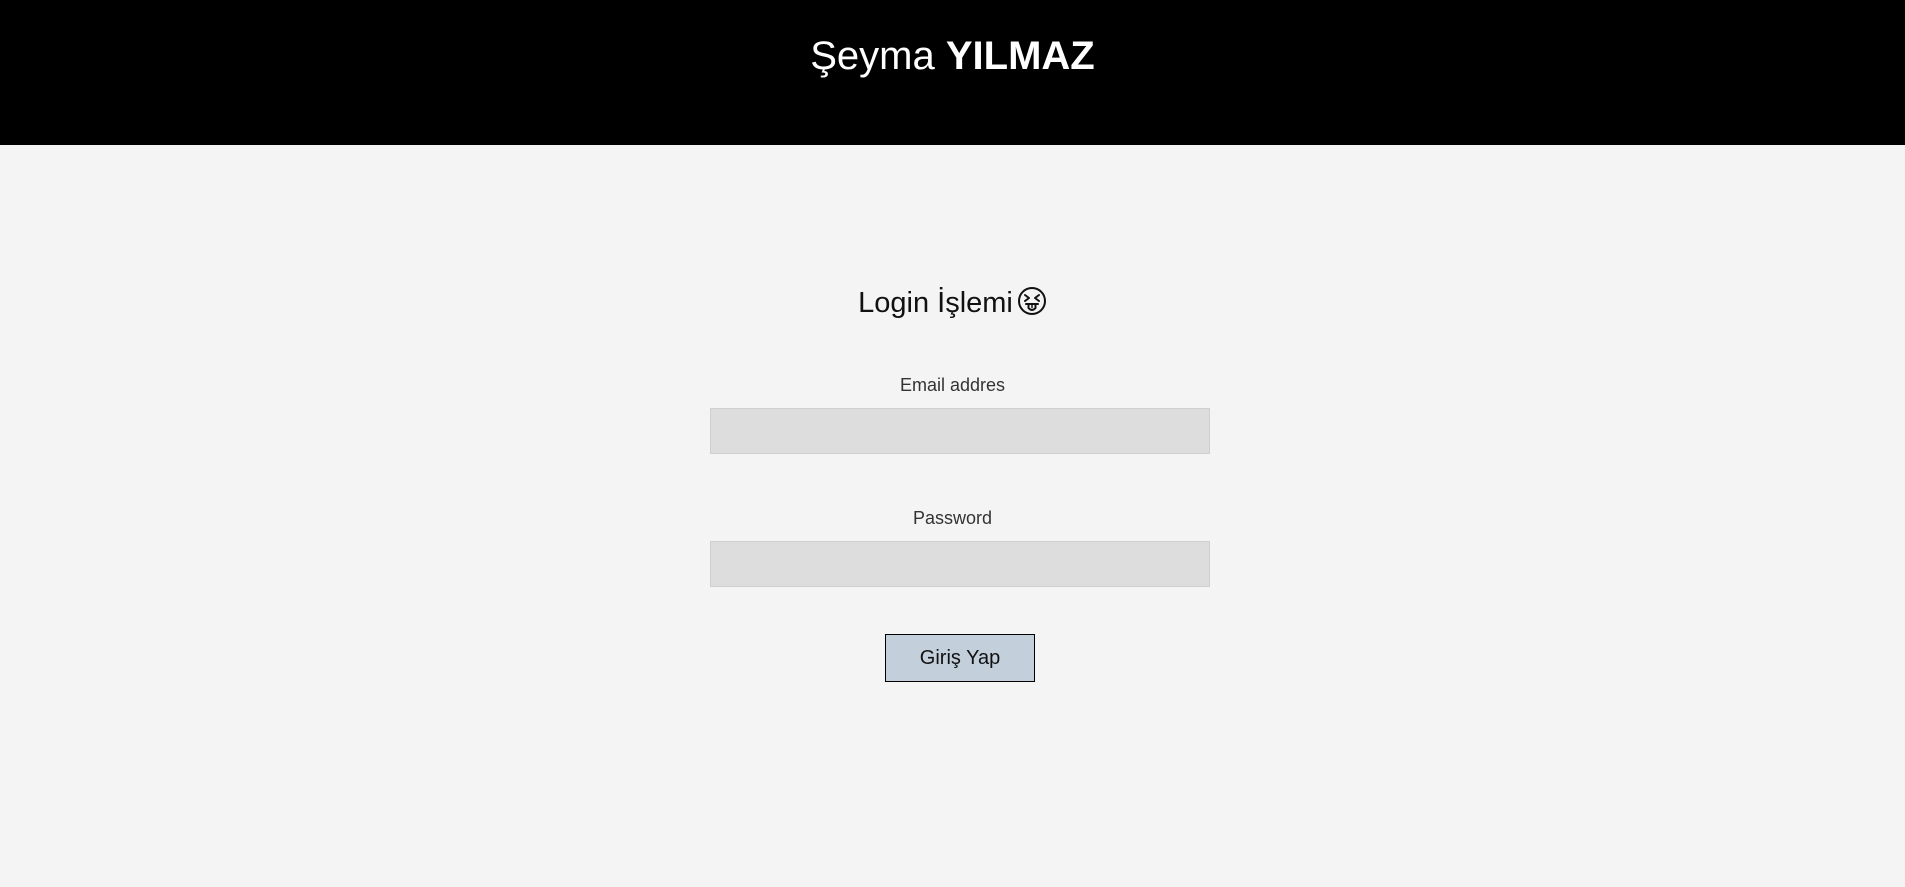 This screenshot has width=1905, height=887. What do you see at coordinates (1020, 56) in the screenshot?
I see `site-title-last-name: YILMAZ` at bounding box center [1020, 56].